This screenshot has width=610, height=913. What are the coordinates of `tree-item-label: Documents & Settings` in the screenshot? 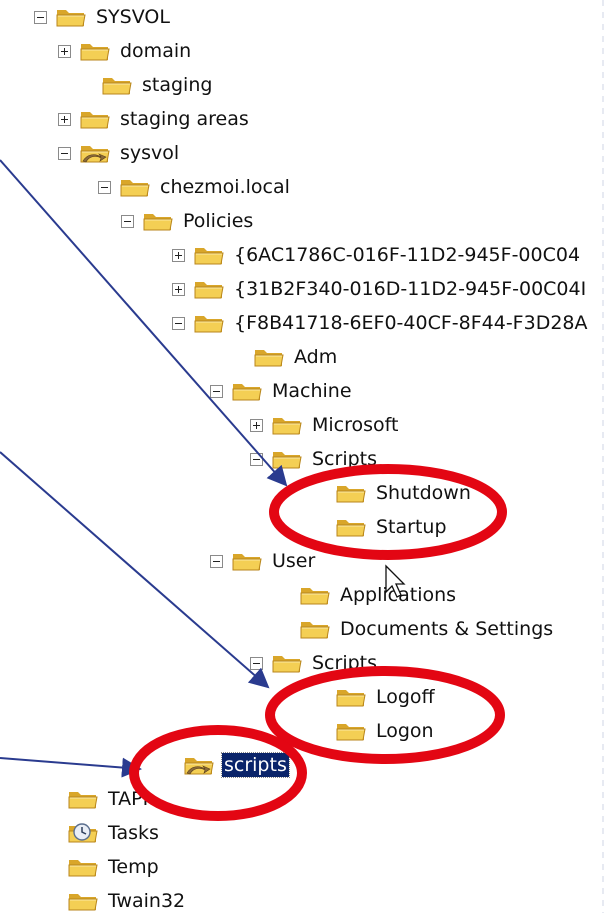 It's located at (447, 629).